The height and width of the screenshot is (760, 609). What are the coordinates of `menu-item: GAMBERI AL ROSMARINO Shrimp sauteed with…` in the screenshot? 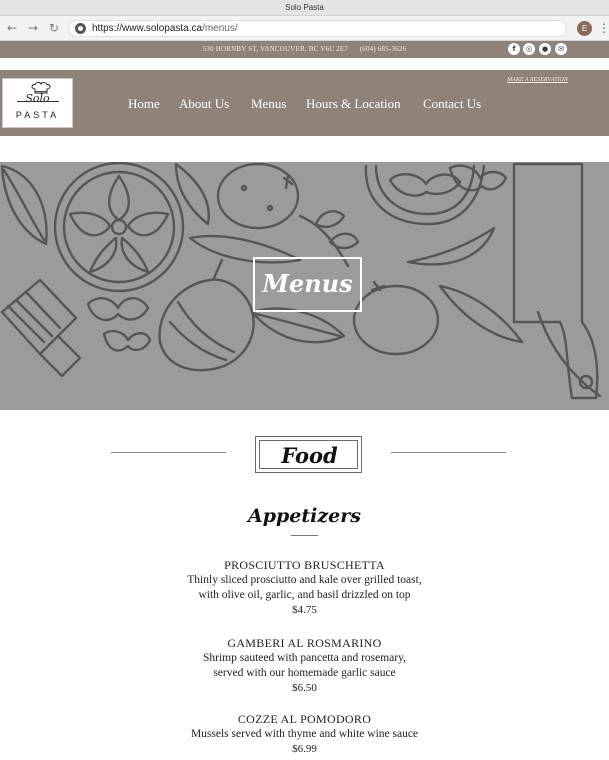 It's located at (304, 665).